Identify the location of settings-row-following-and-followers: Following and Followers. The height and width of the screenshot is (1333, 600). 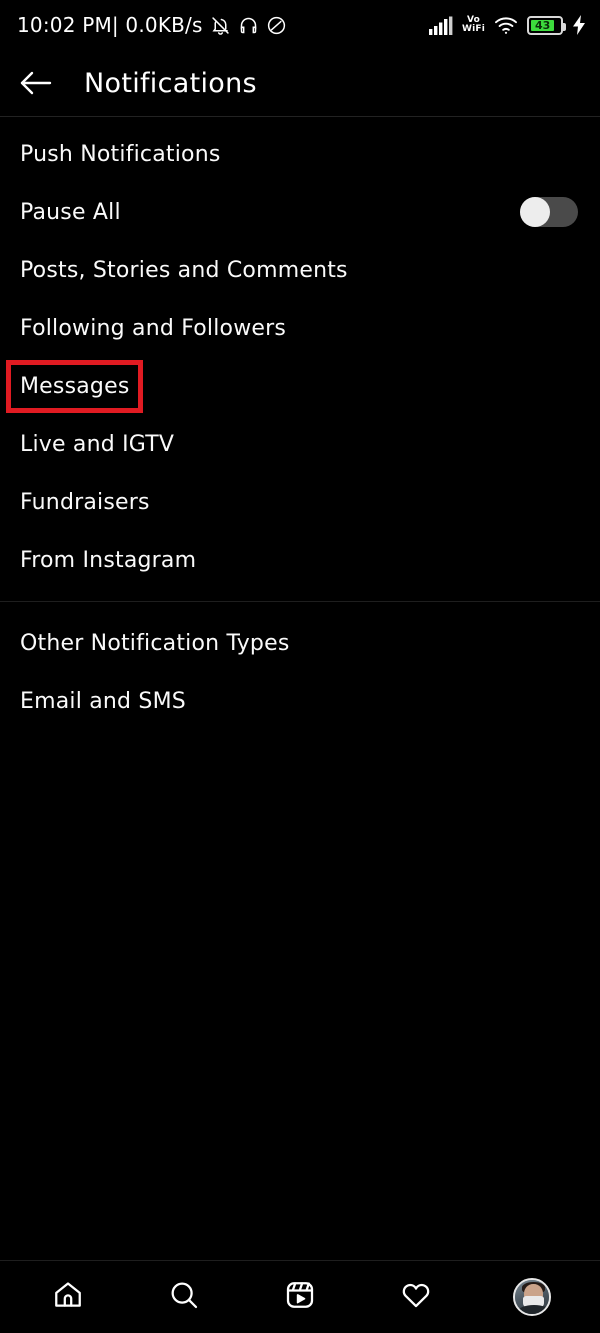
(300, 328).